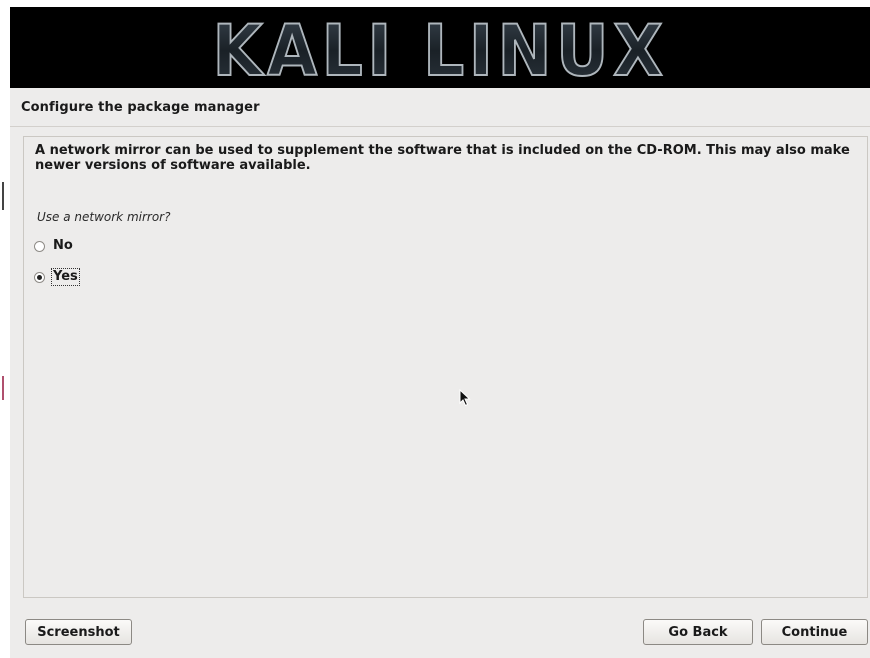  What do you see at coordinates (698, 632) in the screenshot?
I see `go-back-button: Go Back` at bounding box center [698, 632].